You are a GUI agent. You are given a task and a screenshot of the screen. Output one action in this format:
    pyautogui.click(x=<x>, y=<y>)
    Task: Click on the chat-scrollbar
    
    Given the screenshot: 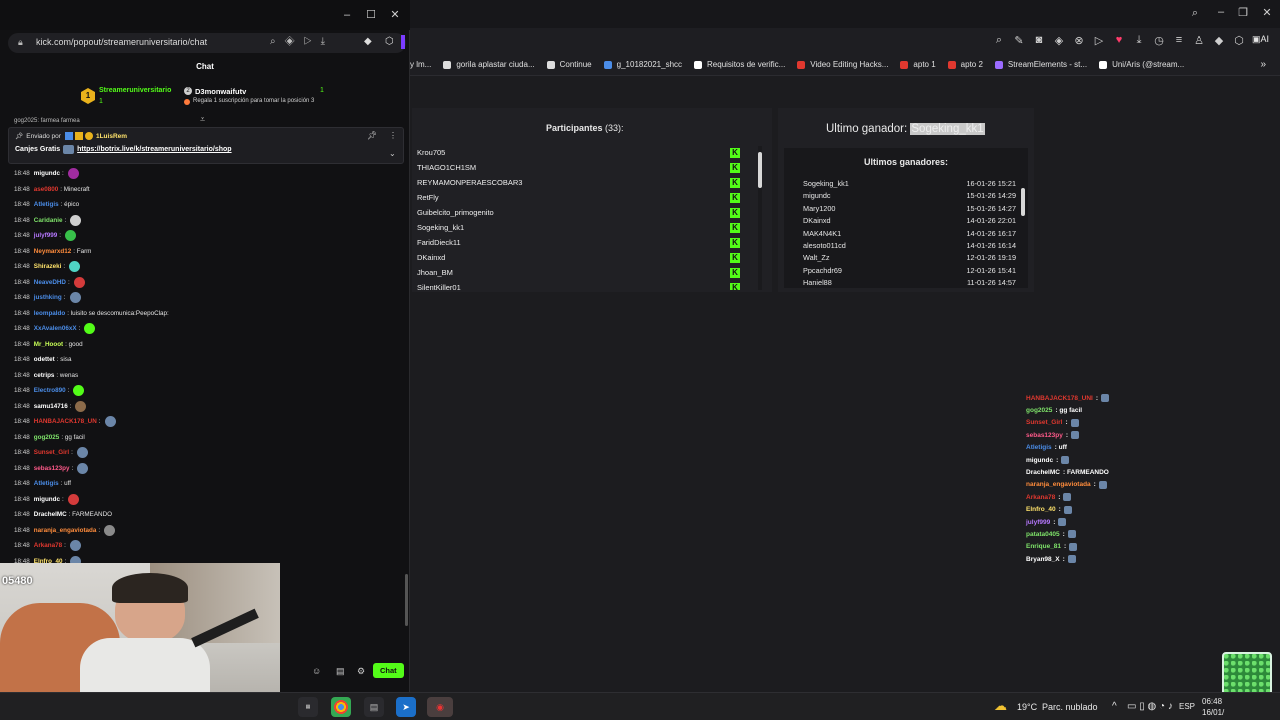 What is the action you would take?
    pyautogui.click(x=406, y=600)
    